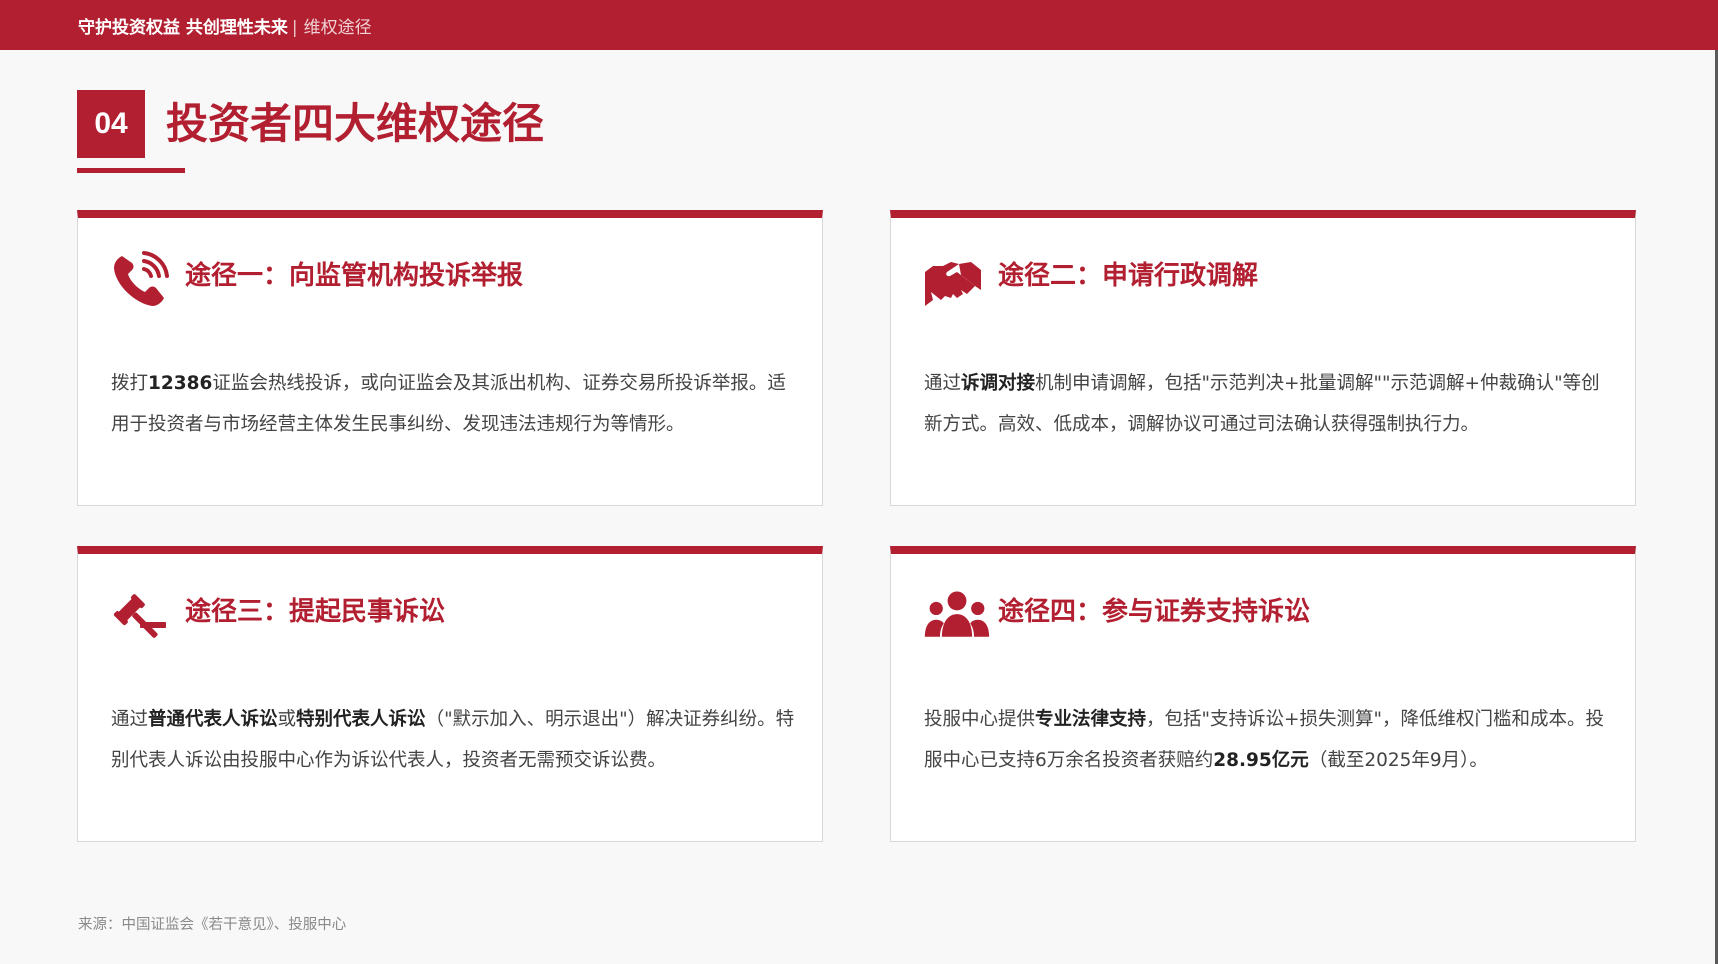  Describe the element at coordinates (953, 280) in the screenshot. I see `handshake-icon` at that location.